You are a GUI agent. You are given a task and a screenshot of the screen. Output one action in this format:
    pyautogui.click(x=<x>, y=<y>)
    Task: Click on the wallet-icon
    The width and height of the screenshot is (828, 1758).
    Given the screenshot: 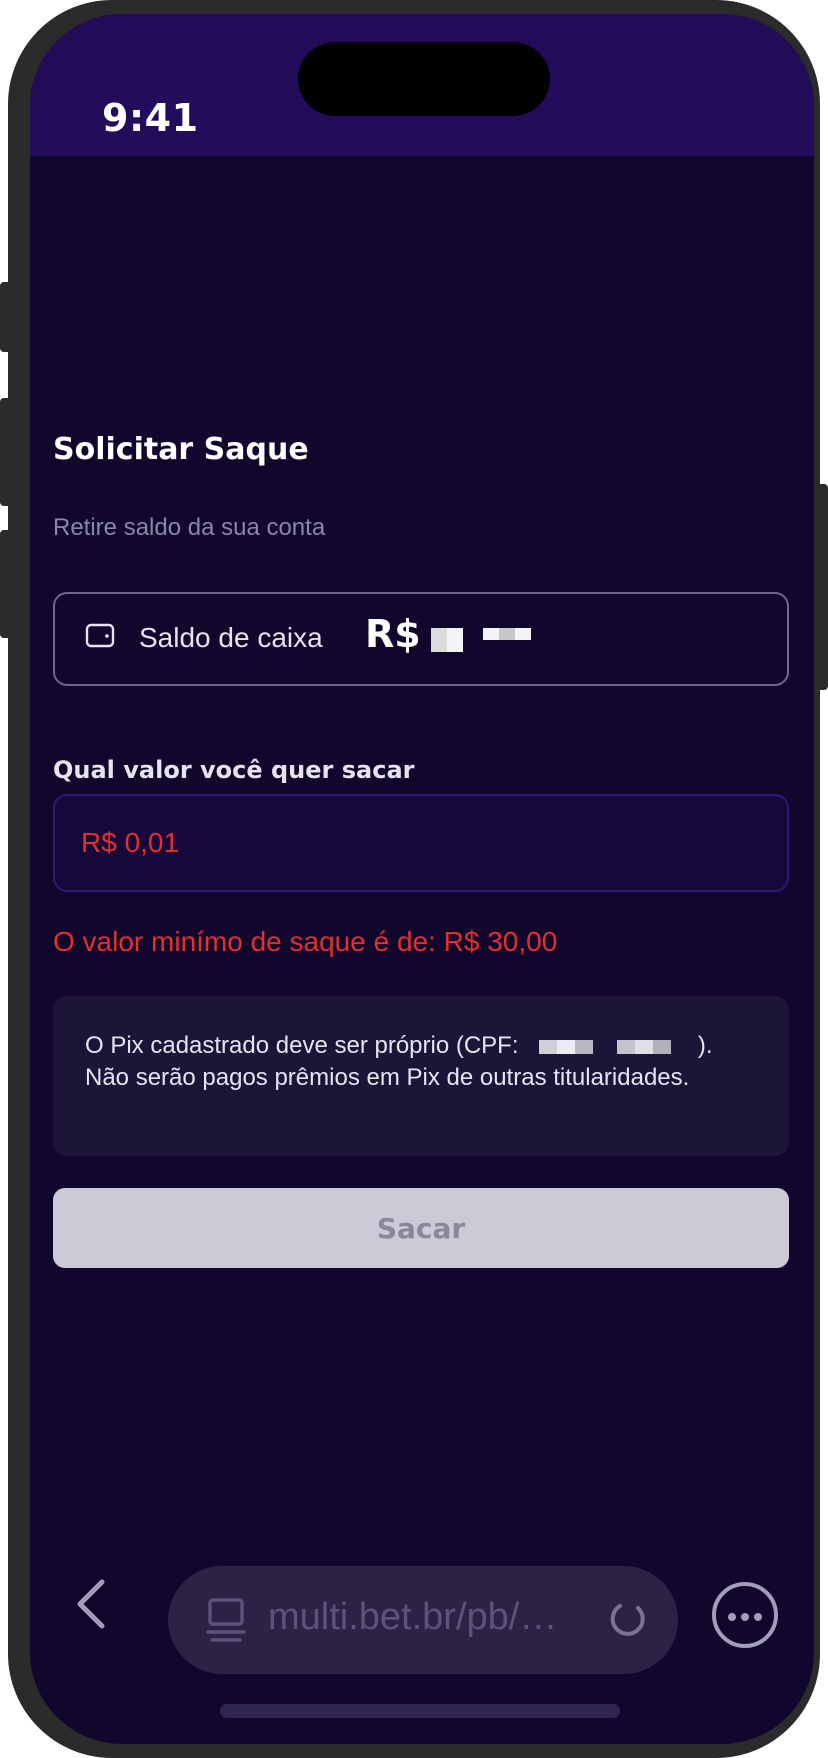 What is the action you would take?
    pyautogui.click(x=100, y=635)
    